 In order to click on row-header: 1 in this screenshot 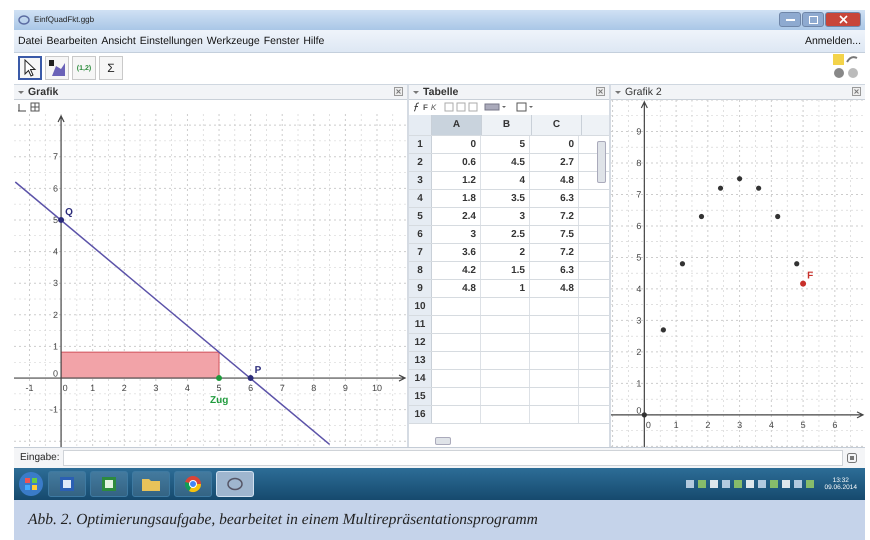, I will do `click(420, 144)`.